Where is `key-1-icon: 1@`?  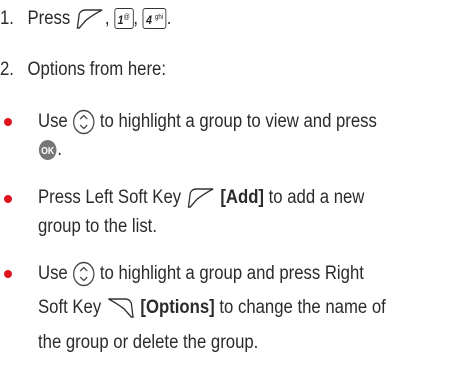 key-1-icon: 1@ is located at coordinates (124, 19).